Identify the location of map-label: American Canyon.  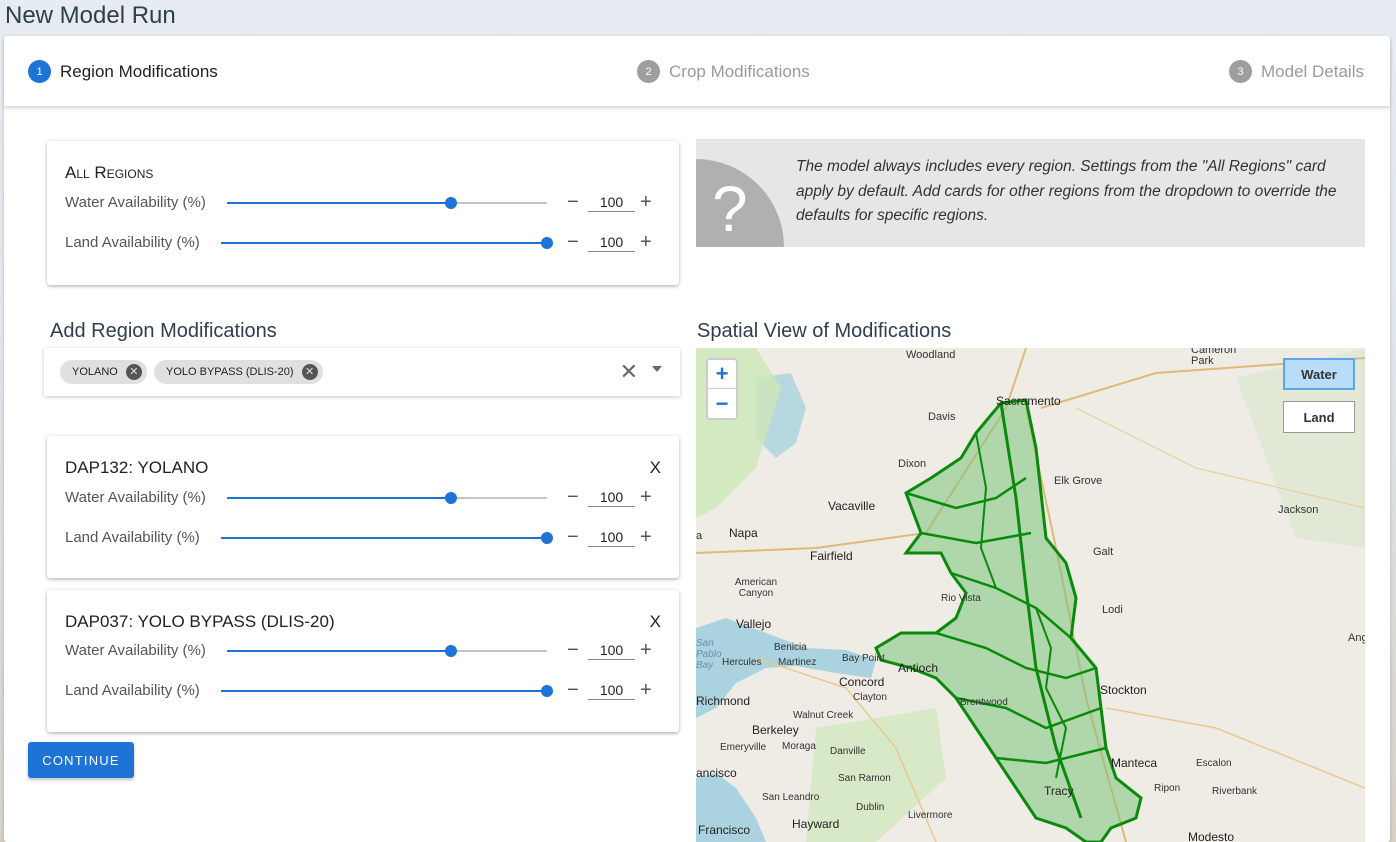
(756, 588).